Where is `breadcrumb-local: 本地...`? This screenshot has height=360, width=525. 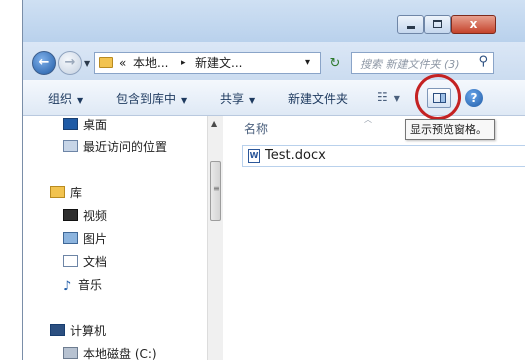
breadcrumb-local: 本地... is located at coordinates (150, 63).